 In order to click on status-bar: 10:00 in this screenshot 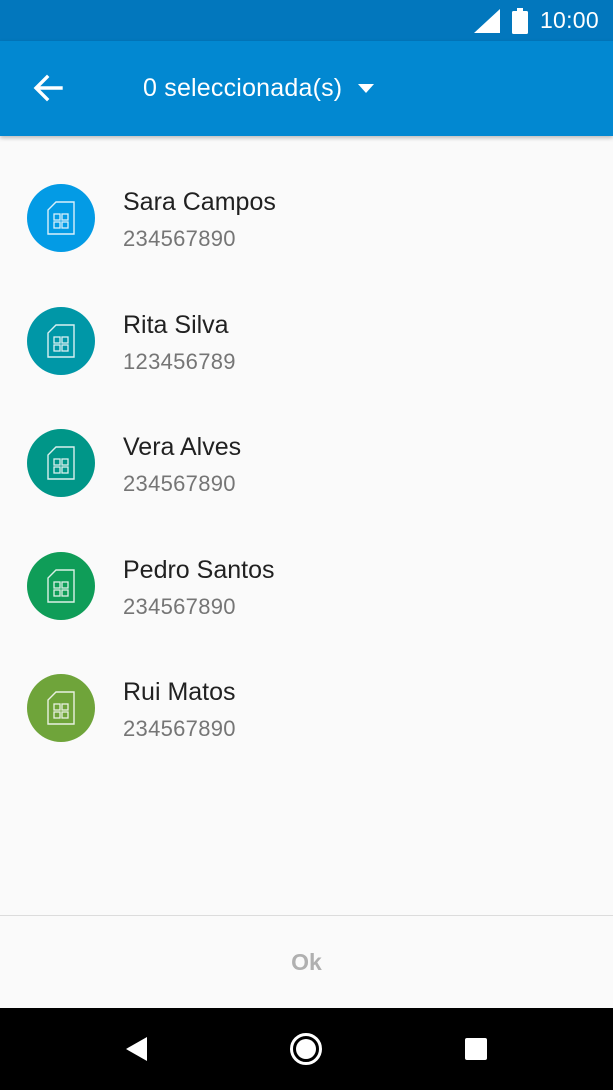, I will do `click(306, 20)`.